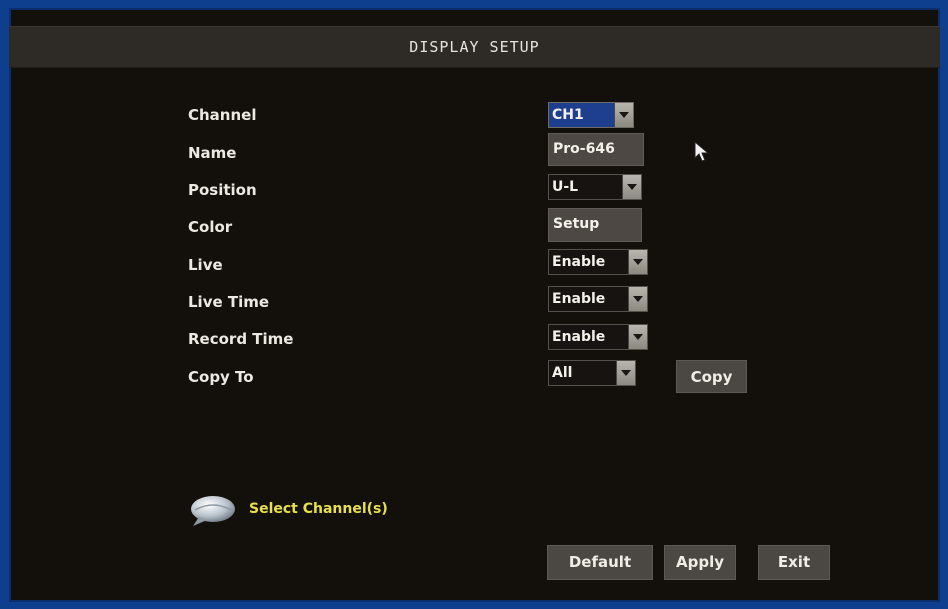 The width and height of the screenshot is (948, 609). What do you see at coordinates (213, 511) in the screenshot?
I see `speech-bubble-icon` at bounding box center [213, 511].